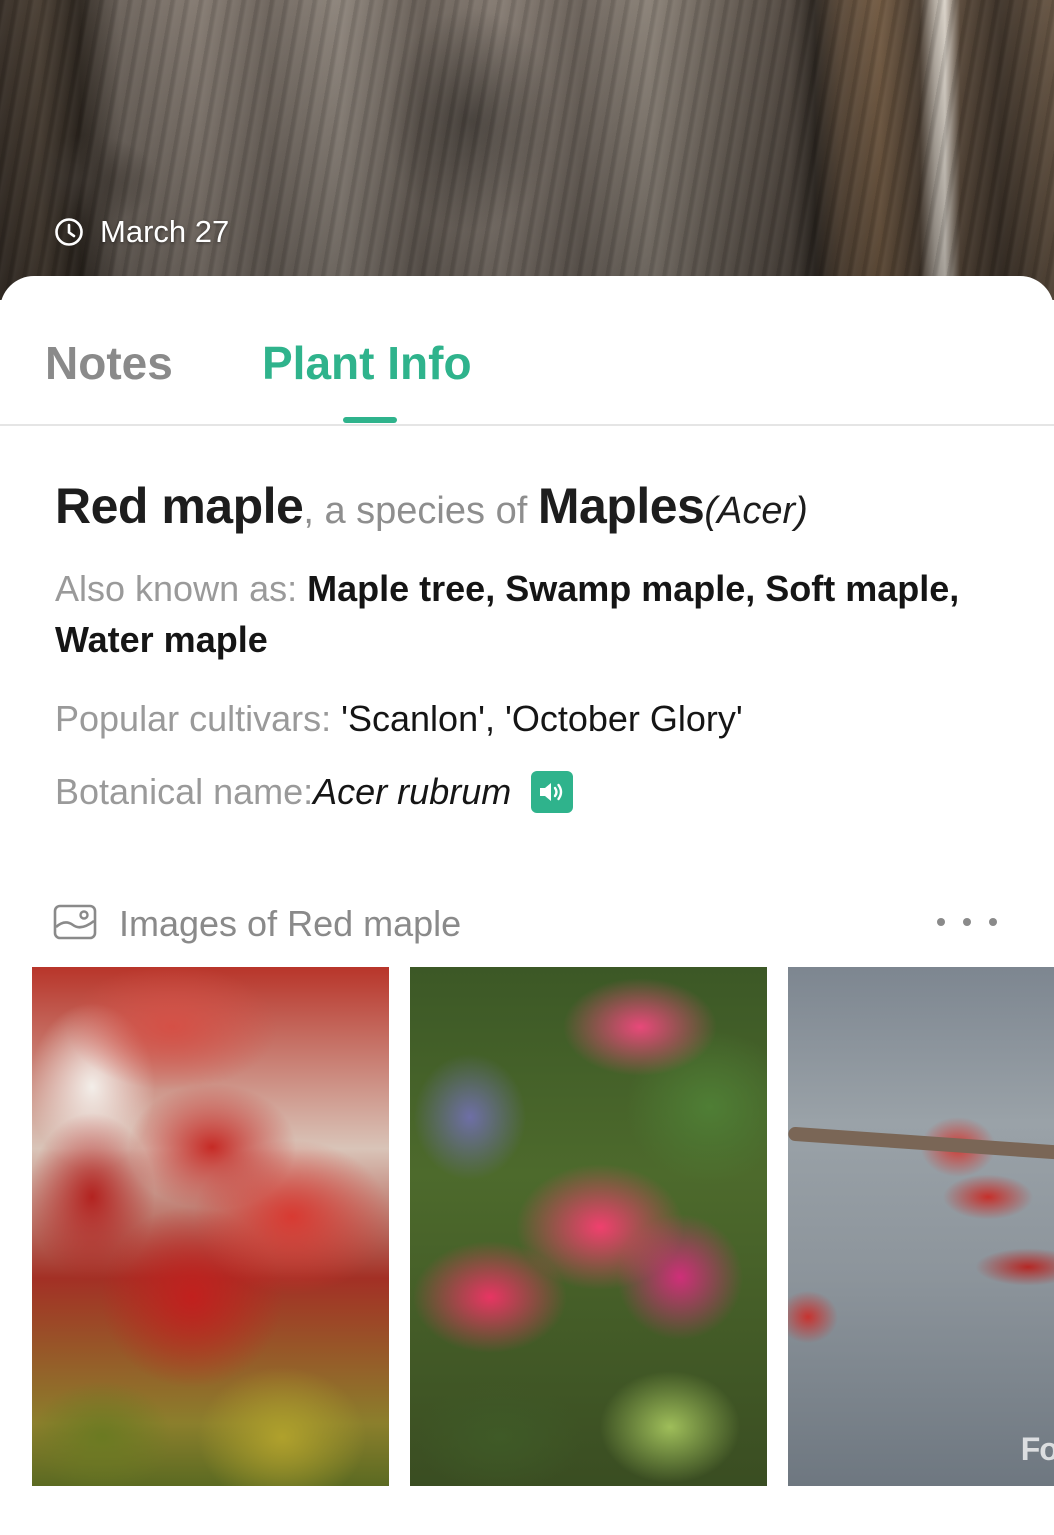 This screenshot has height=1535, width=1054. I want to click on red-maple-foliage-photo, so click(588, 1226).